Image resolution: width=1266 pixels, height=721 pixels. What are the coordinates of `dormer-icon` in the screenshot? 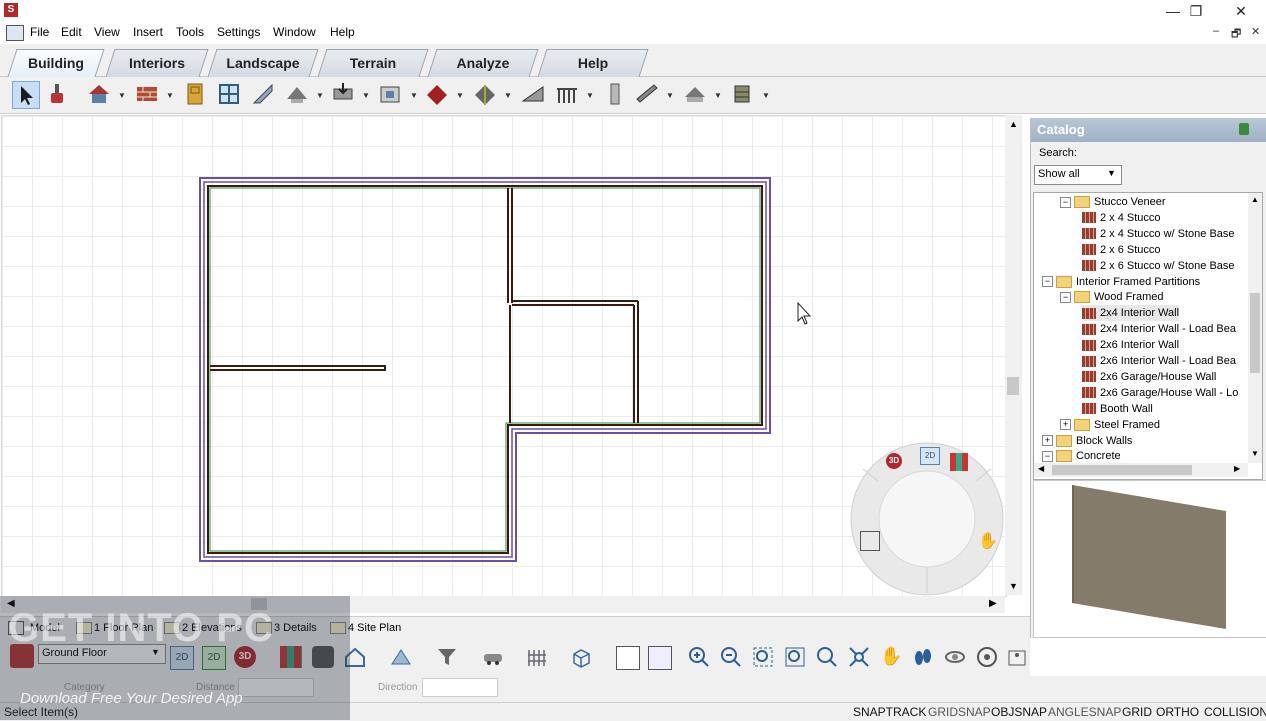 It's located at (485, 94).